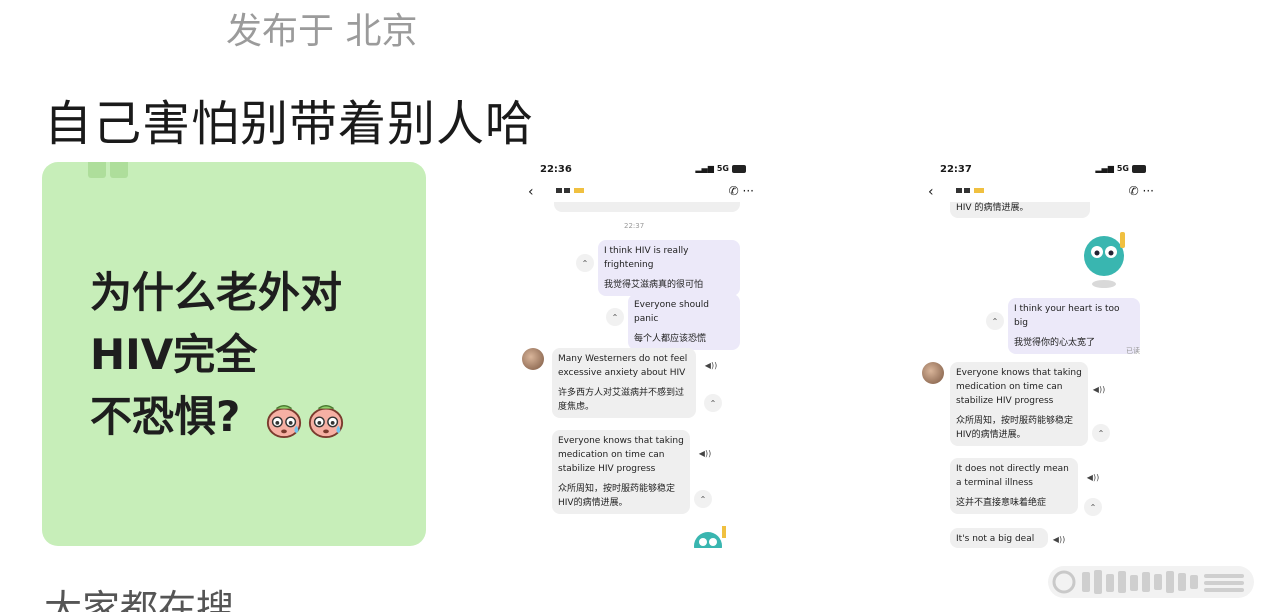  Describe the element at coordinates (322, 31) in the screenshot. I see `post-location: 发布于 北京` at that location.